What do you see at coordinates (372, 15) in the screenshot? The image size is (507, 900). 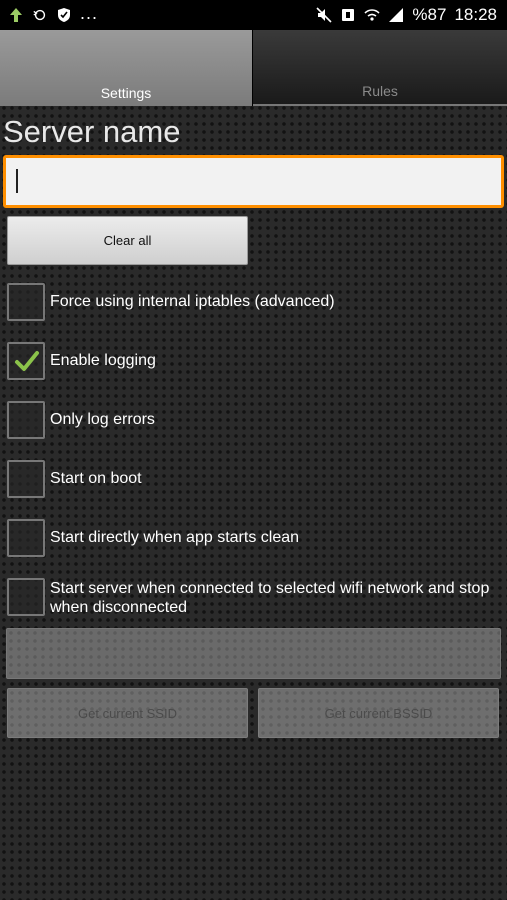 I see `wifi-icon` at bounding box center [372, 15].